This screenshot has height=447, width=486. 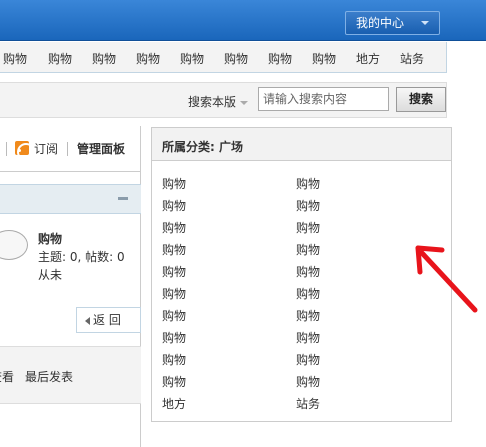 What do you see at coordinates (87, 321) in the screenshot?
I see `back-arrow-icon` at bounding box center [87, 321].